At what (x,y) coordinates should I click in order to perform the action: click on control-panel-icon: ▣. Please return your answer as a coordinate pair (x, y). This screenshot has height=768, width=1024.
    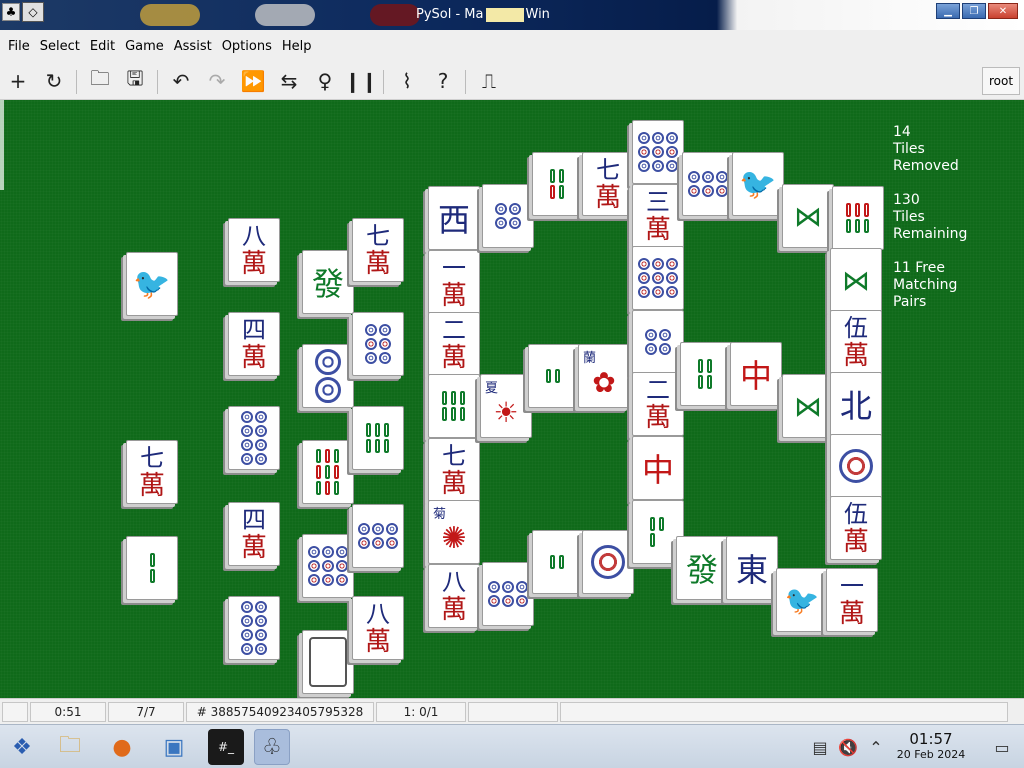
    Looking at the image, I should click on (174, 747).